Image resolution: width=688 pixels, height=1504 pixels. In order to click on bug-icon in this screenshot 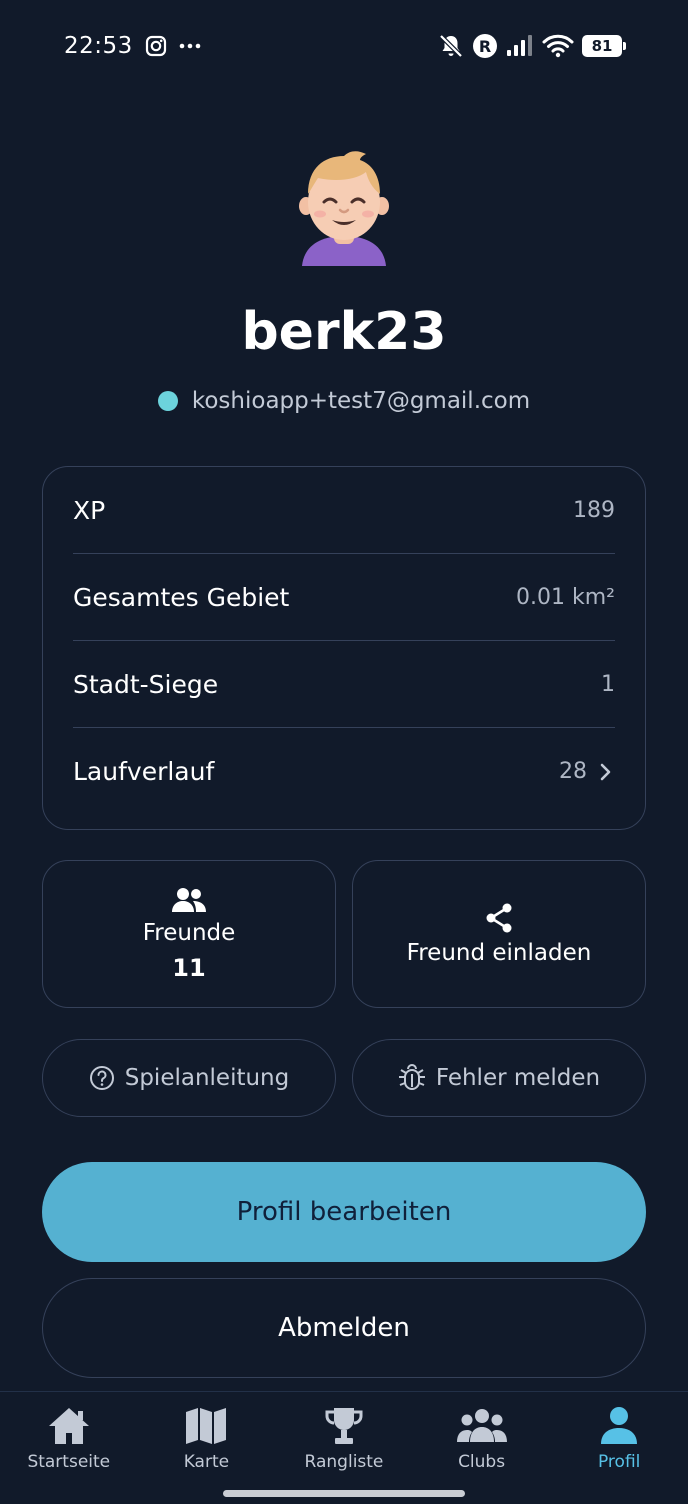, I will do `click(411, 1077)`.